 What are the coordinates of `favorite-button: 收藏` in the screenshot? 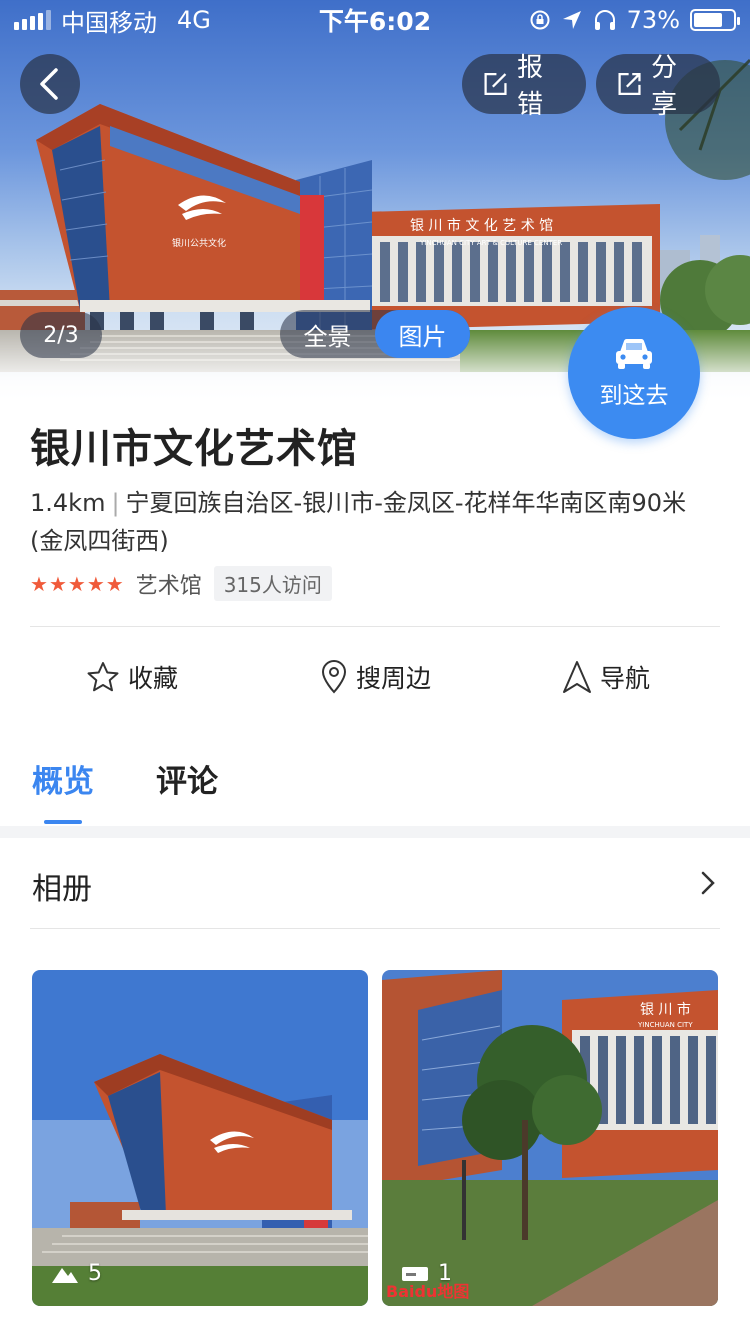 It's located at (132, 677).